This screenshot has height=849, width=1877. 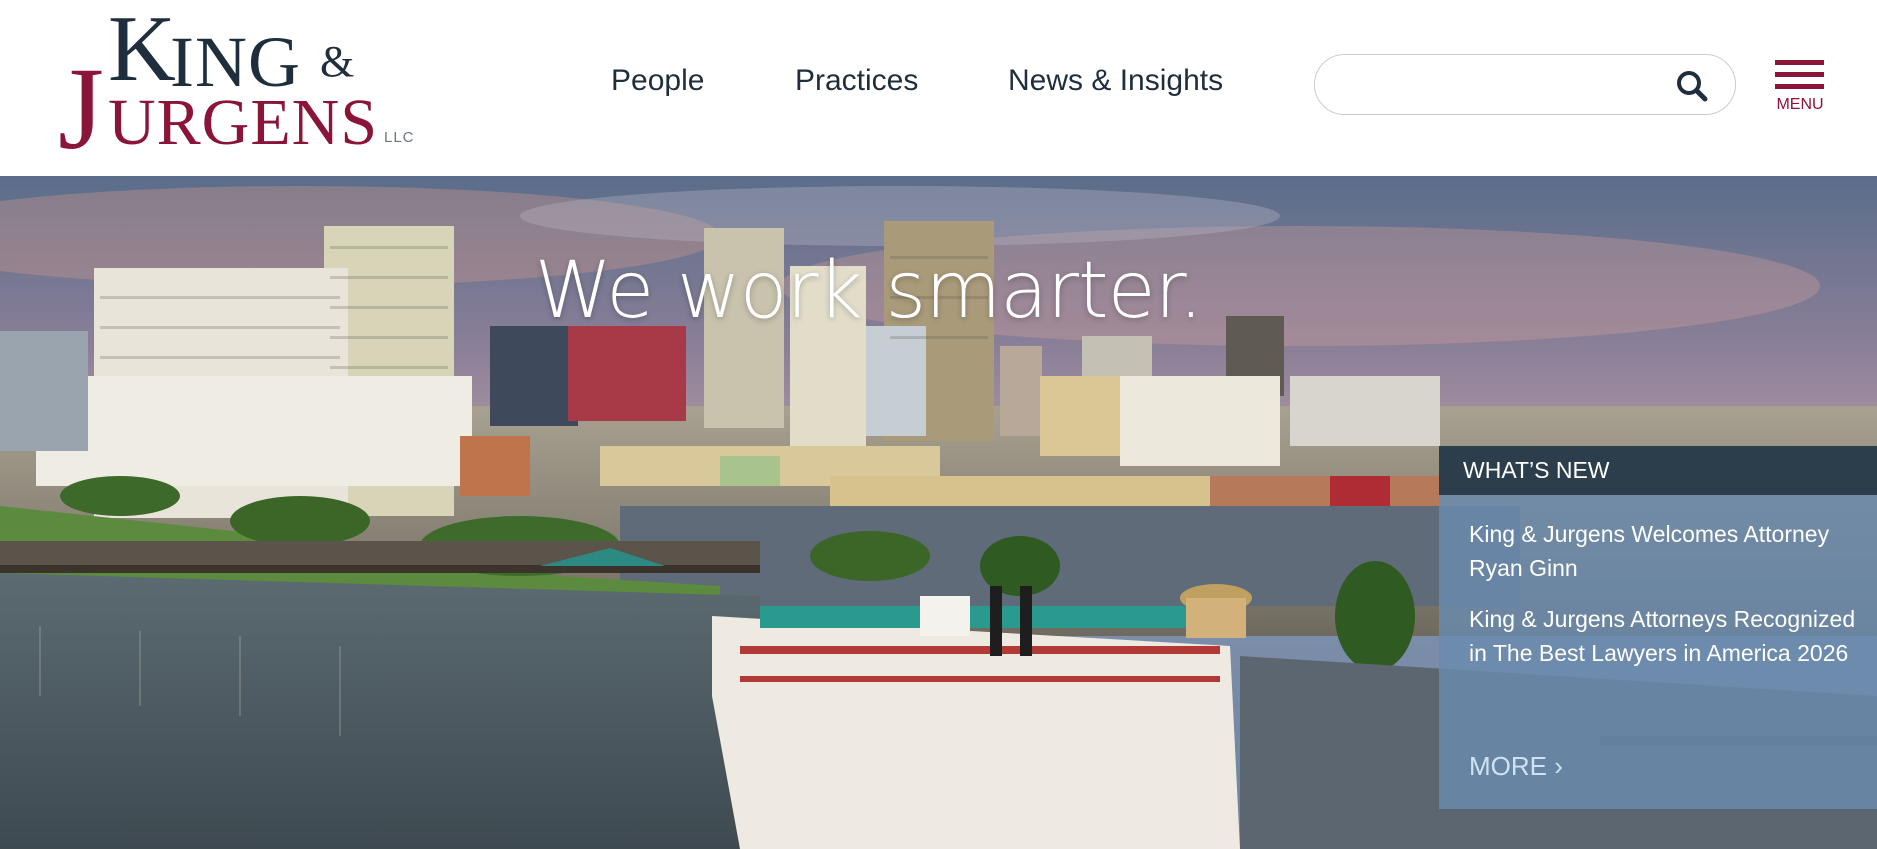 I want to click on menu-button: MENU, so click(x=1800, y=87).